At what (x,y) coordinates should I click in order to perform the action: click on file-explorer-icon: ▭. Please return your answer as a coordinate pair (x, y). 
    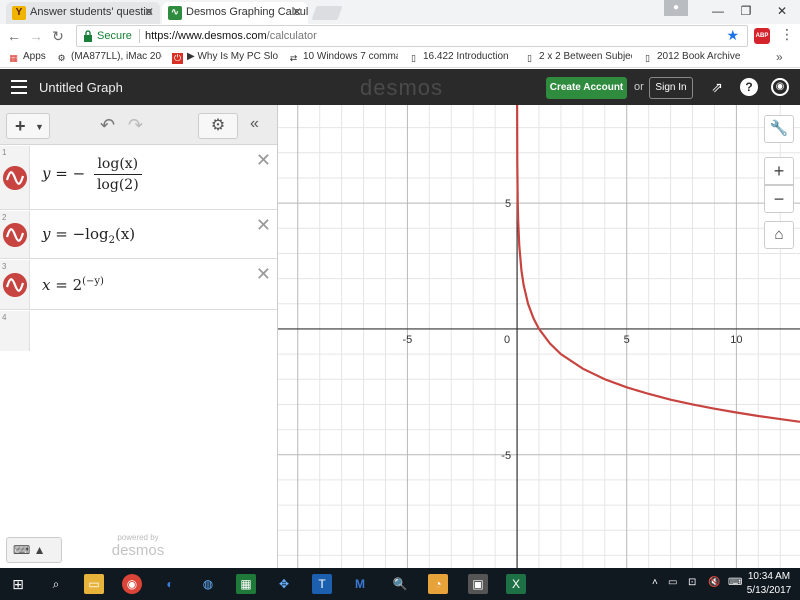
    Looking at the image, I should click on (94, 584).